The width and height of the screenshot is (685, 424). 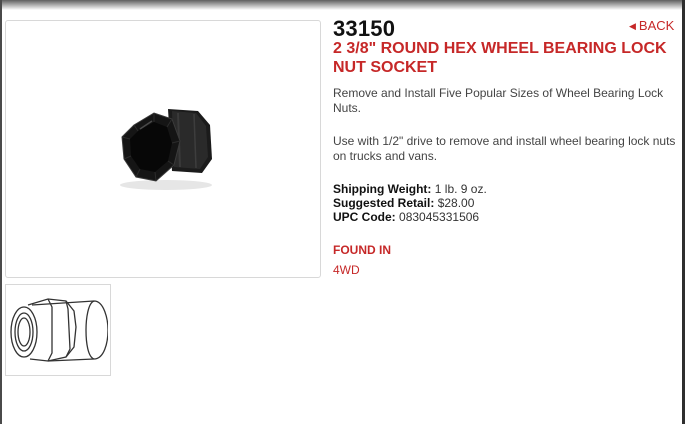 What do you see at coordinates (656, 25) in the screenshot?
I see `back-label: BACK` at bounding box center [656, 25].